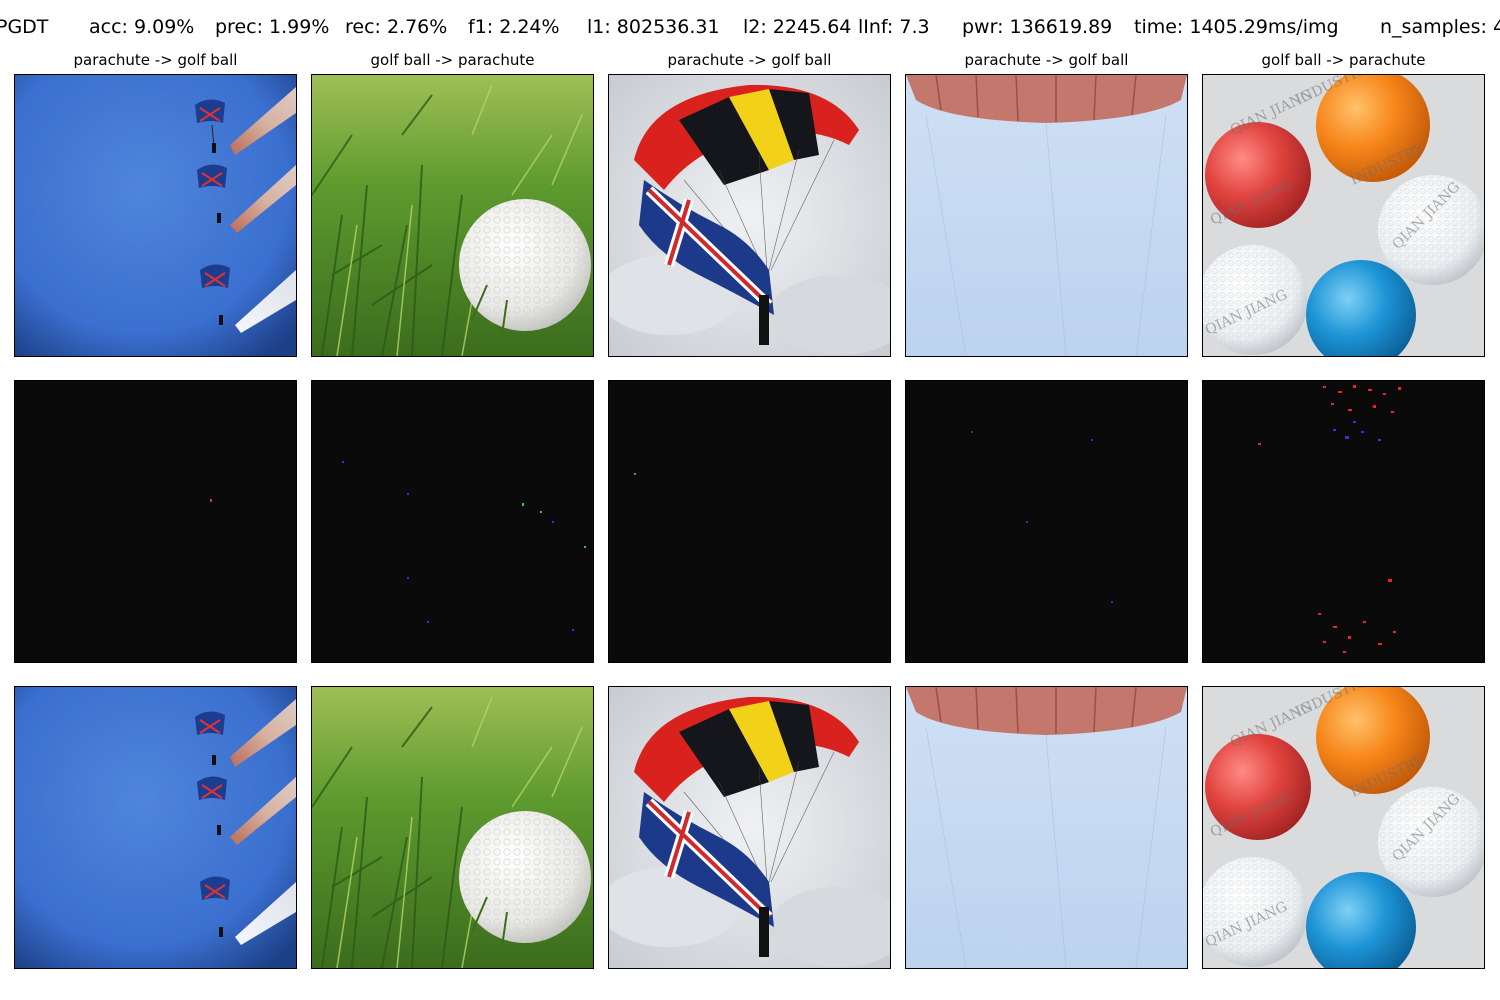  Describe the element at coordinates (1440, 27) in the screenshot. I see `n-samples-metric: n_samples: 4` at that location.